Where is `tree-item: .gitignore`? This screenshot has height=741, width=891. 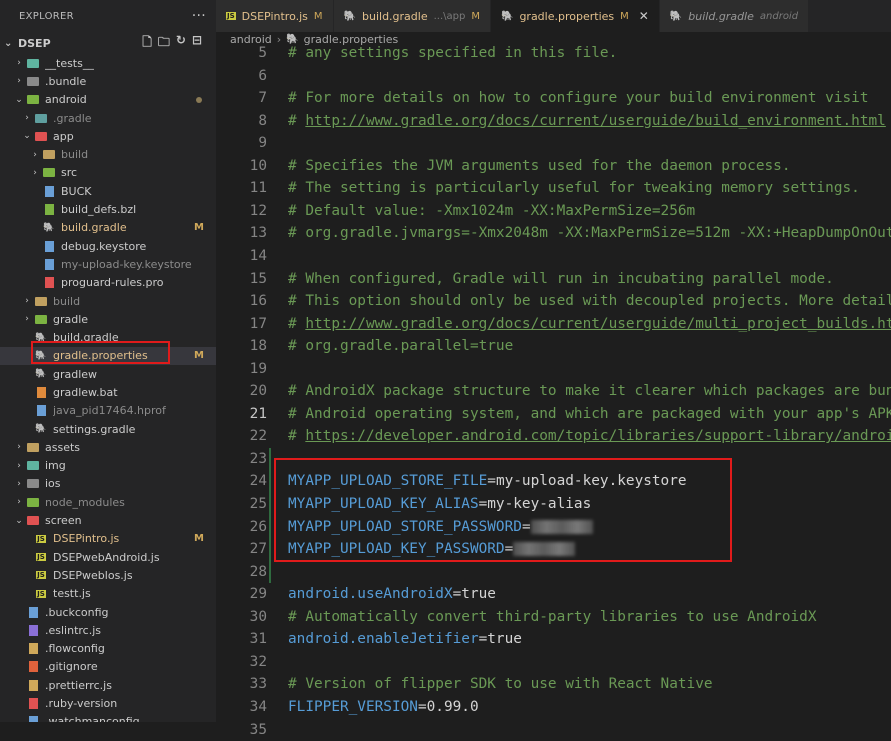 tree-item: .gitignore is located at coordinates (108, 667).